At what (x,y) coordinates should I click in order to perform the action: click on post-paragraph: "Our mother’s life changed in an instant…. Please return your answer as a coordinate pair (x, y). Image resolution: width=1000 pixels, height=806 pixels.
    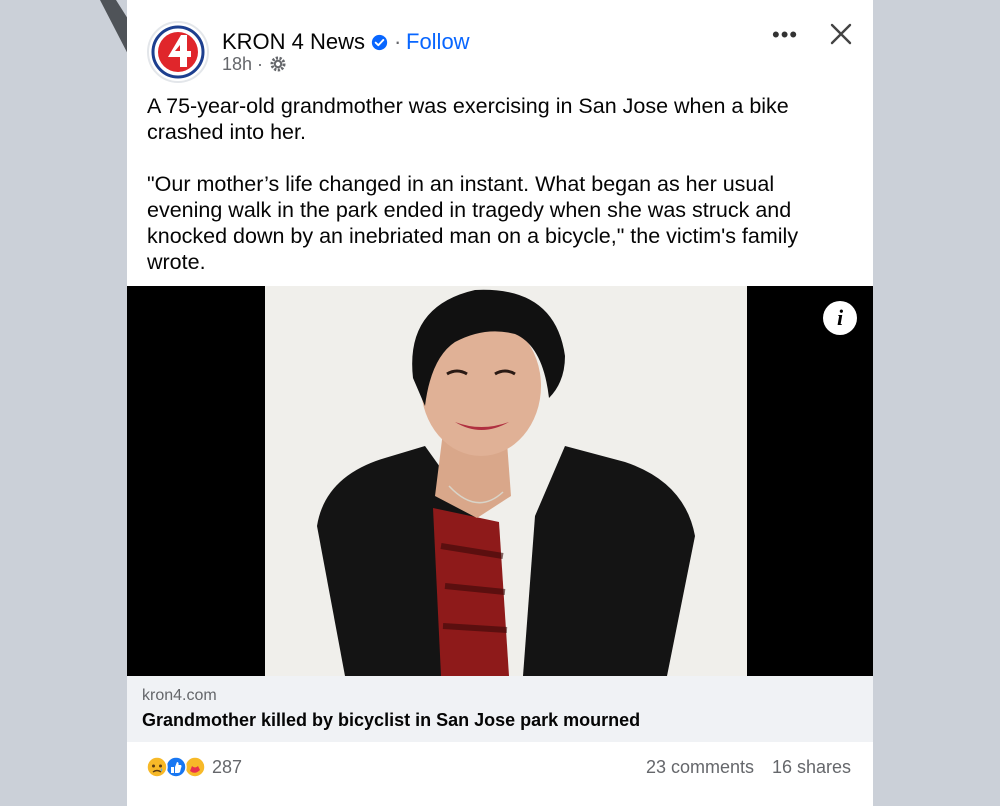
    Looking at the image, I should click on (473, 223).